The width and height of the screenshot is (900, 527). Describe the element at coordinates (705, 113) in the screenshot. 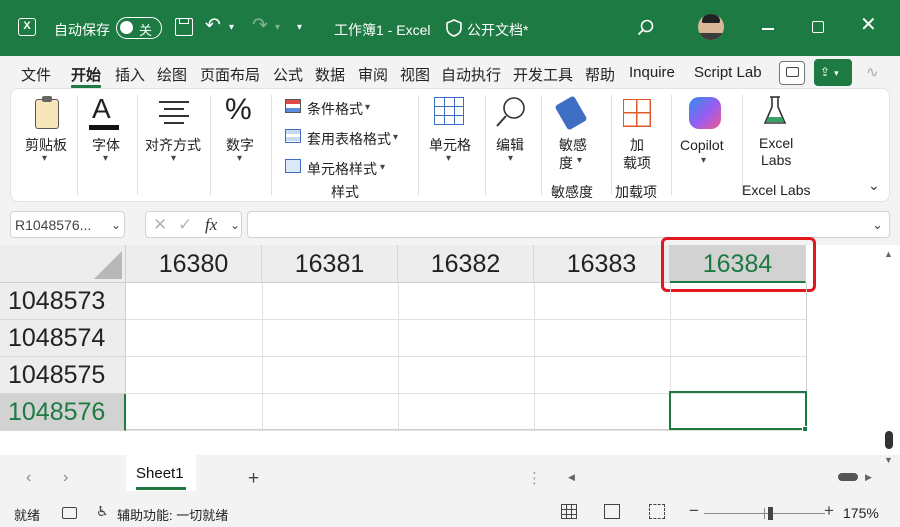

I see `copilot-icon` at that location.